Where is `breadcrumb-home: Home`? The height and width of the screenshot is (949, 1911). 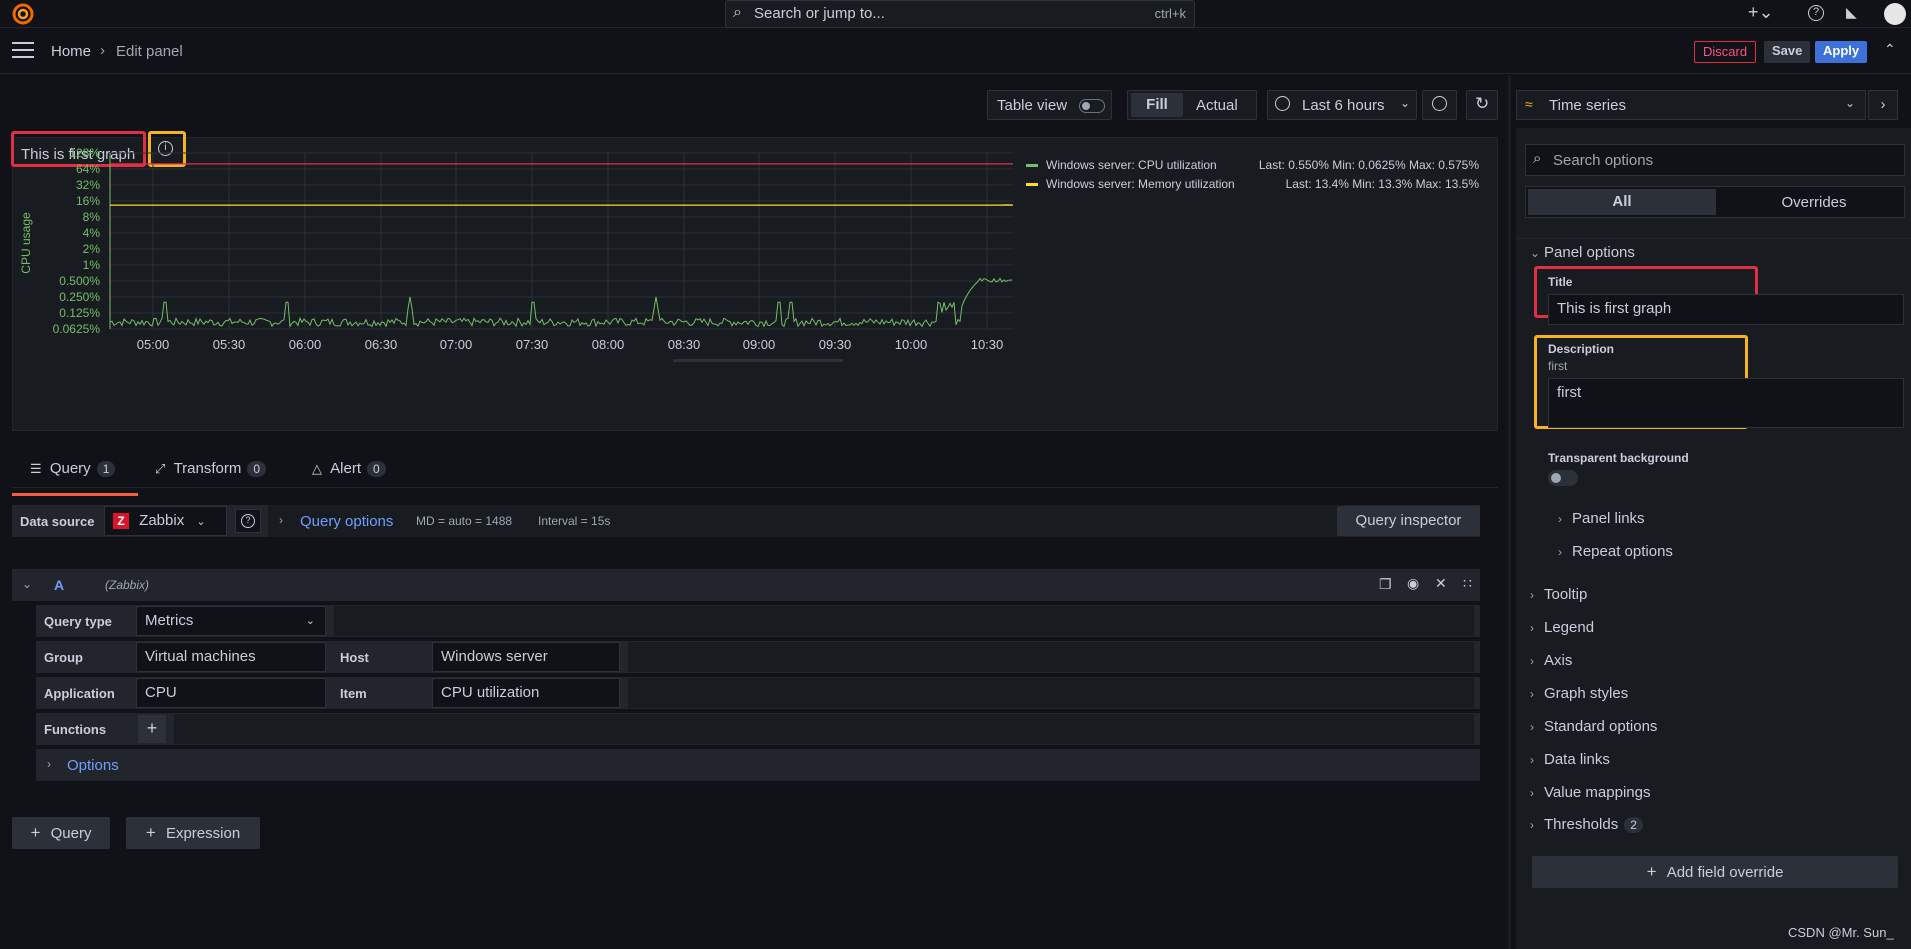
breadcrumb-home: Home is located at coordinates (71, 51).